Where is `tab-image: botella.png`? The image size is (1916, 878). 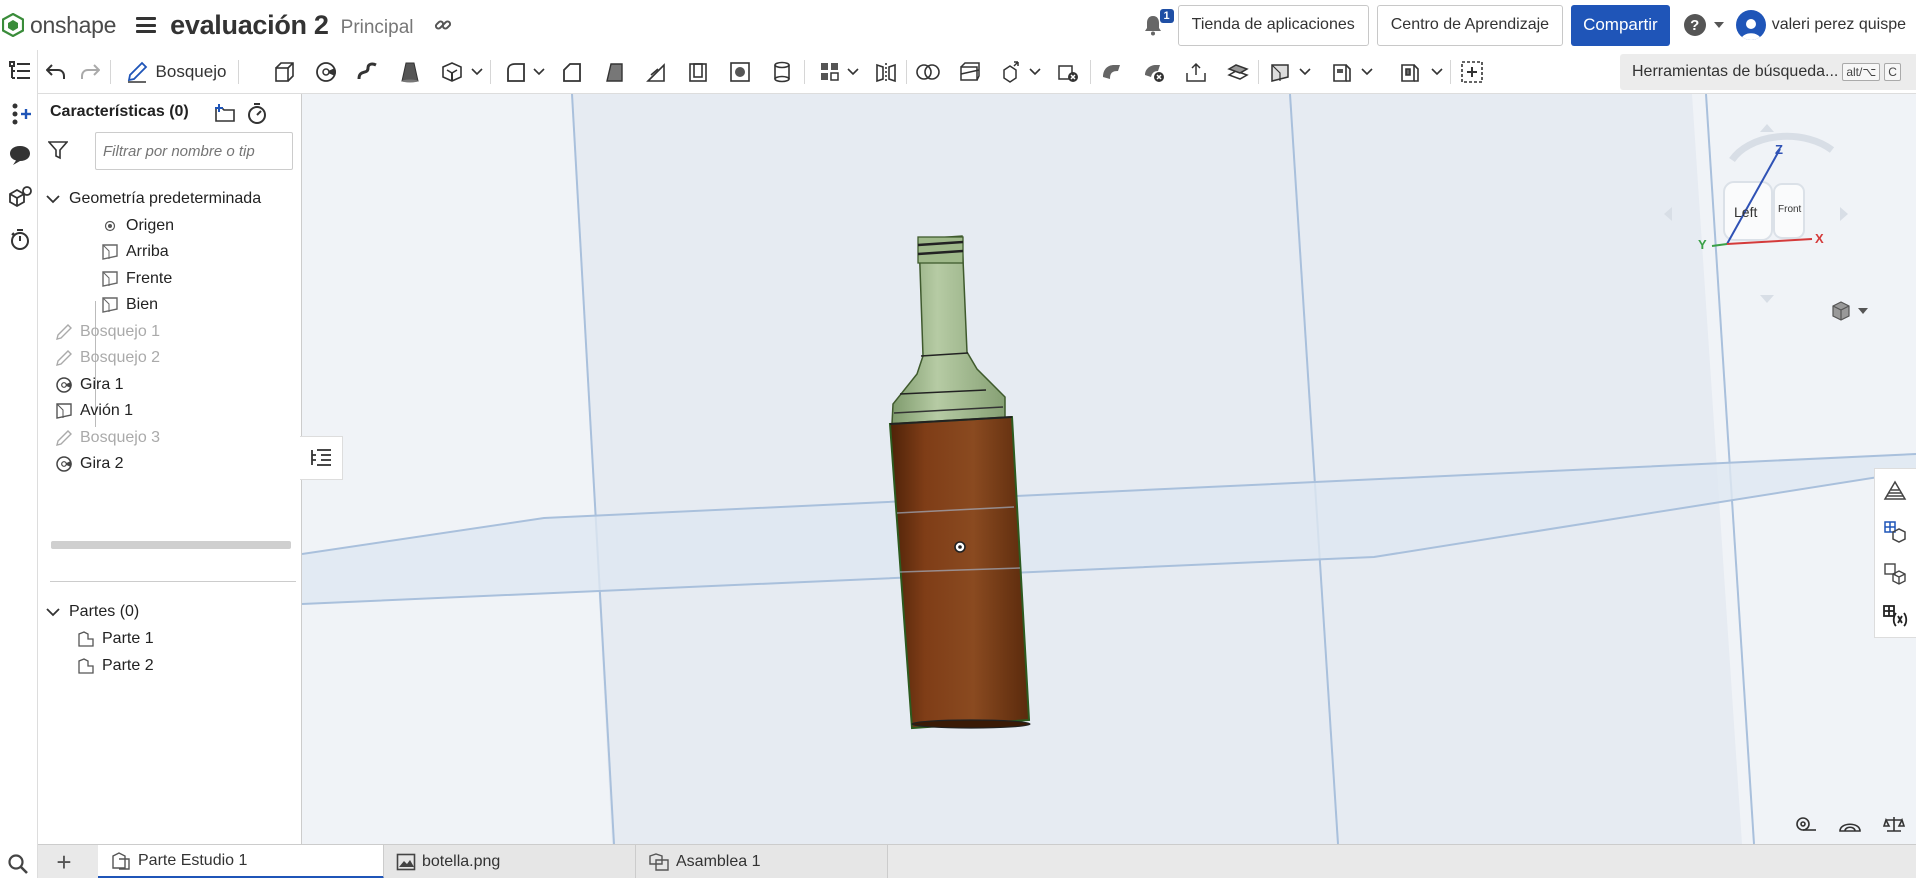
tab-image: botella.png is located at coordinates (510, 861).